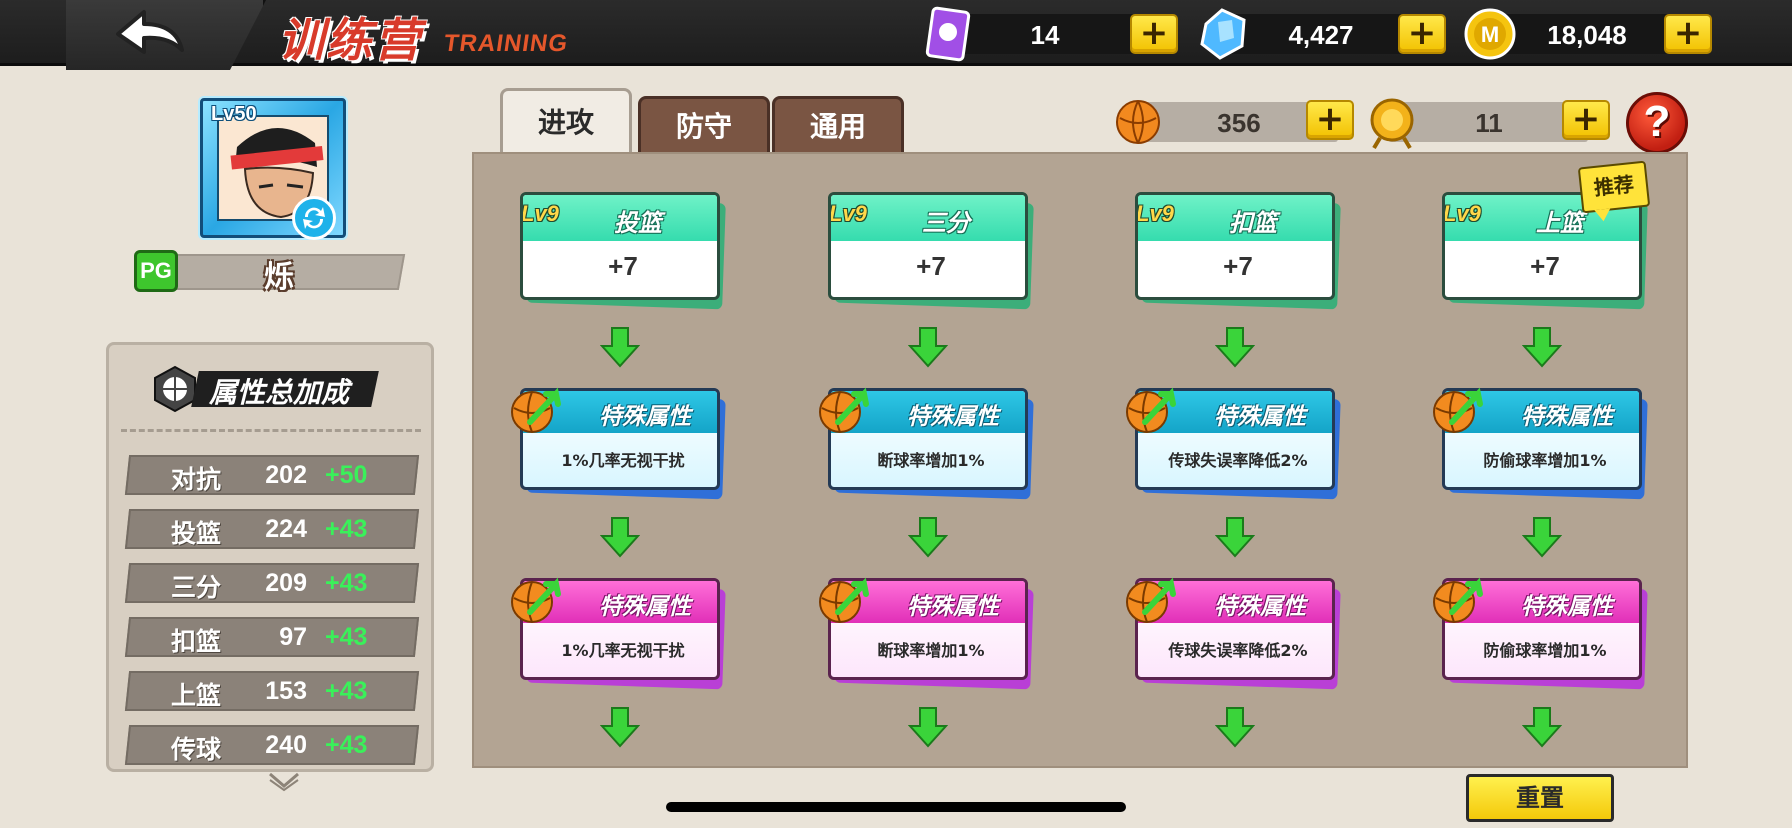  What do you see at coordinates (1238, 460) in the screenshot?
I see `special-desc: 传球失误率降低2%` at bounding box center [1238, 460].